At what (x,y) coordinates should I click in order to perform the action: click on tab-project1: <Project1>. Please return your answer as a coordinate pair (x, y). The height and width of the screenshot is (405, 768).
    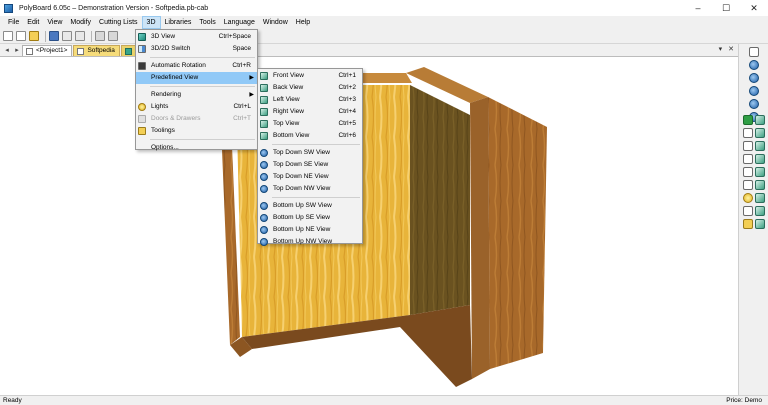
    Looking at the image, I should click on (47, 50).